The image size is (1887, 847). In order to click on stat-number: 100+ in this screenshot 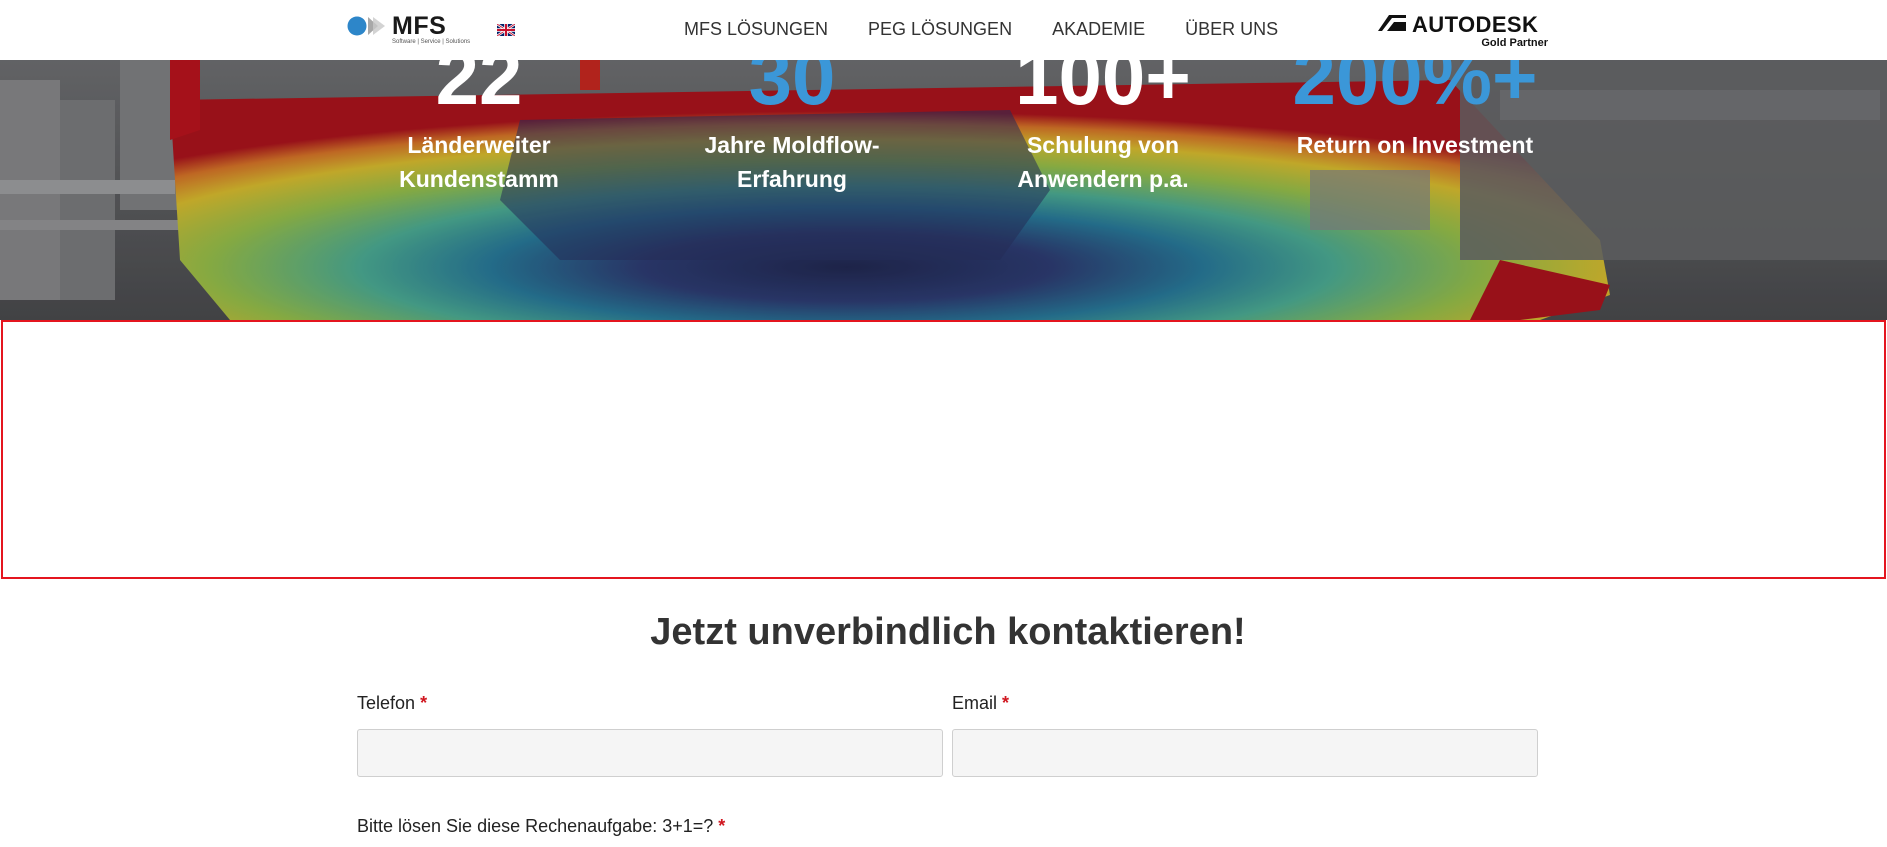, I will do `click(1103, 90)`.